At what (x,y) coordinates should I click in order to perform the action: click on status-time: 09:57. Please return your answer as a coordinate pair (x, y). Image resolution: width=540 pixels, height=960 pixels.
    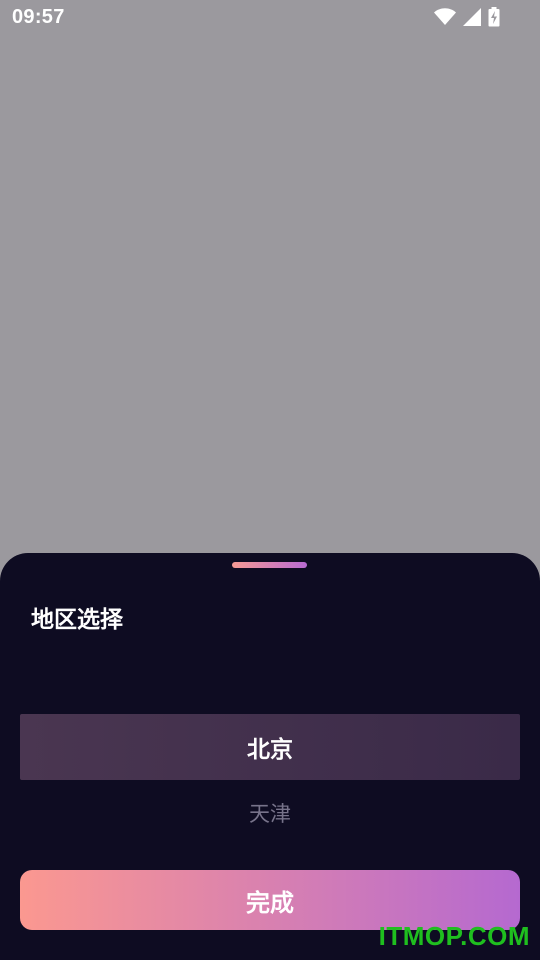
    Looking at the image, I should click on (38, 16).